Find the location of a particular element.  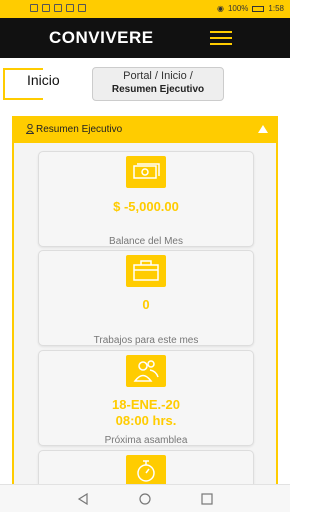

status-bar: ◉ 100% 1:58 is located at coordinates (145, 9).